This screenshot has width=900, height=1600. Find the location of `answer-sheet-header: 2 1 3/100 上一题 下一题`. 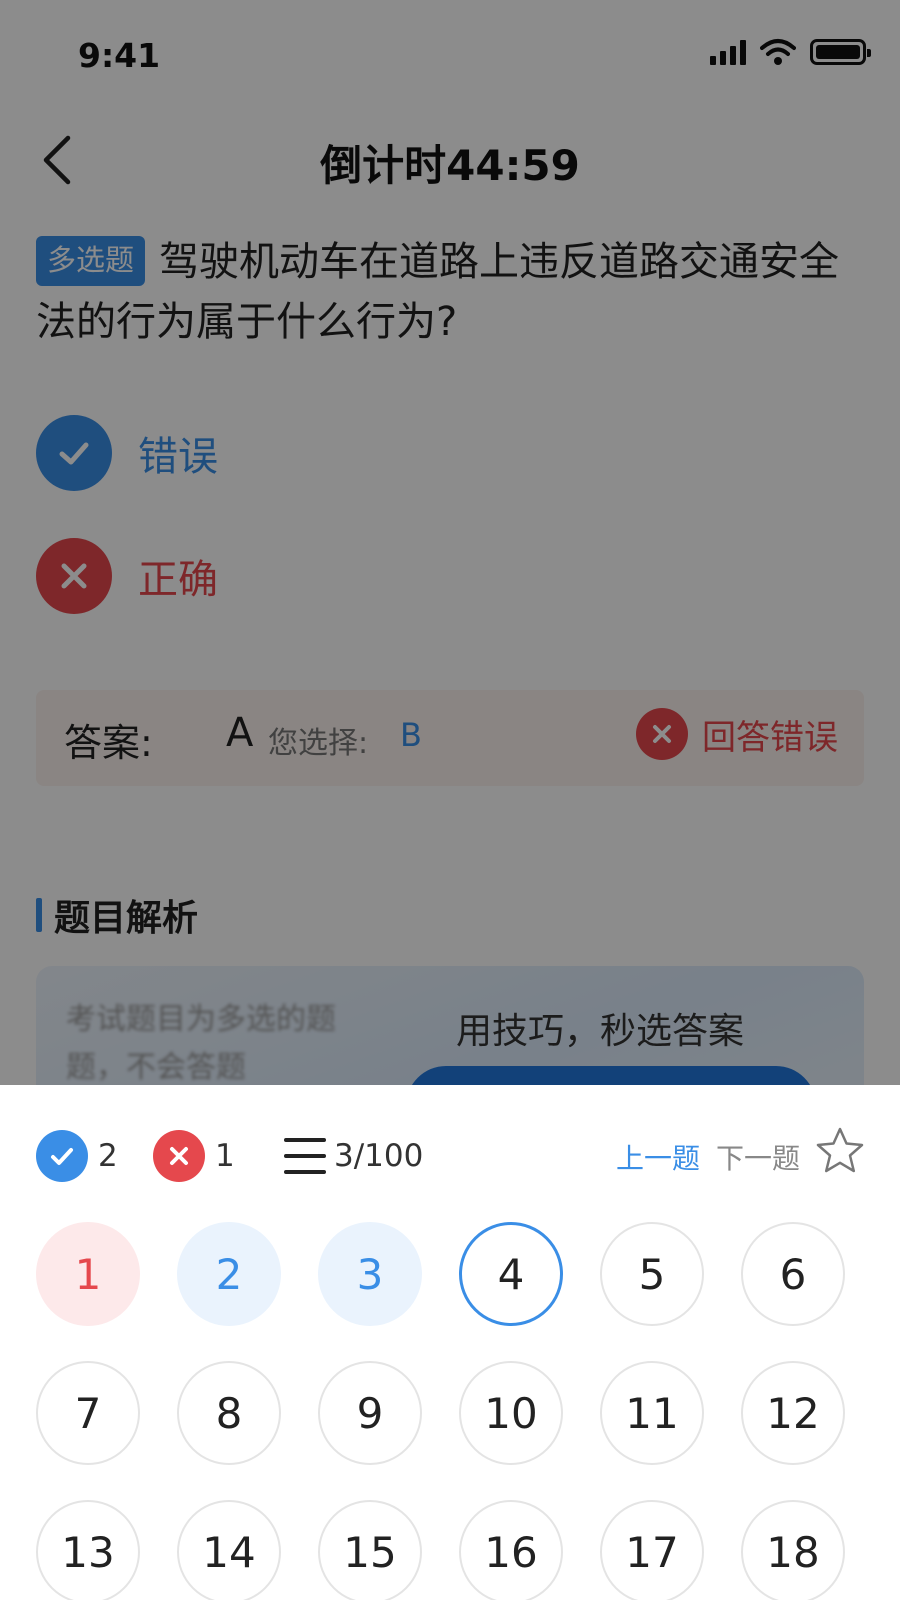

answer-sheet-header: 2 1 3/100 上一题 下一题 is located at coordinates (450, 1150).